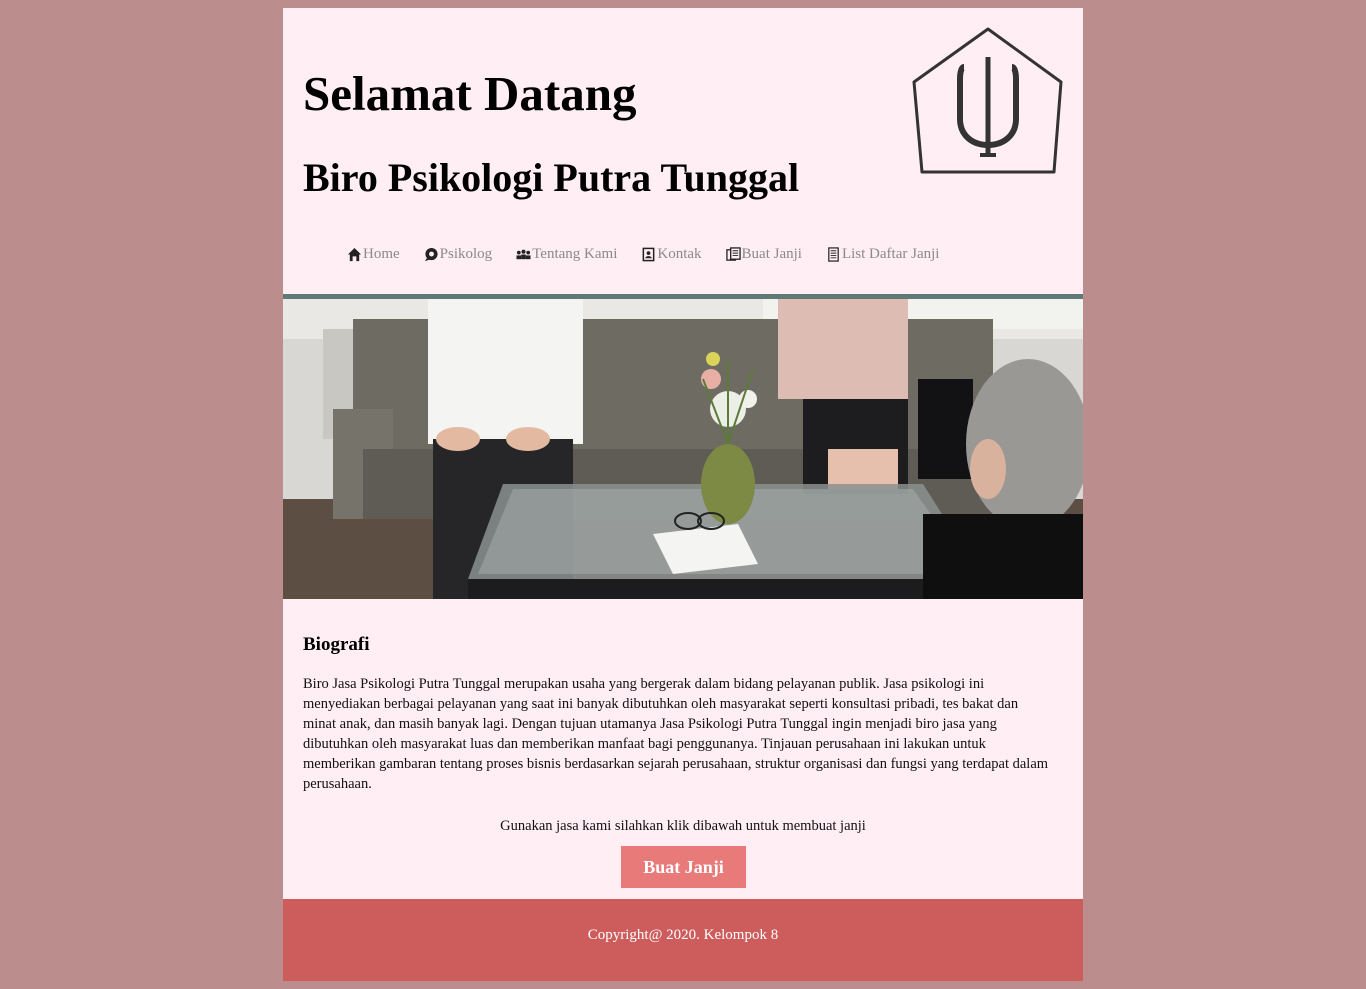 This screenshot has width=1366, height=989. I want to click on biography-title: Biografi, so click(336, 644).